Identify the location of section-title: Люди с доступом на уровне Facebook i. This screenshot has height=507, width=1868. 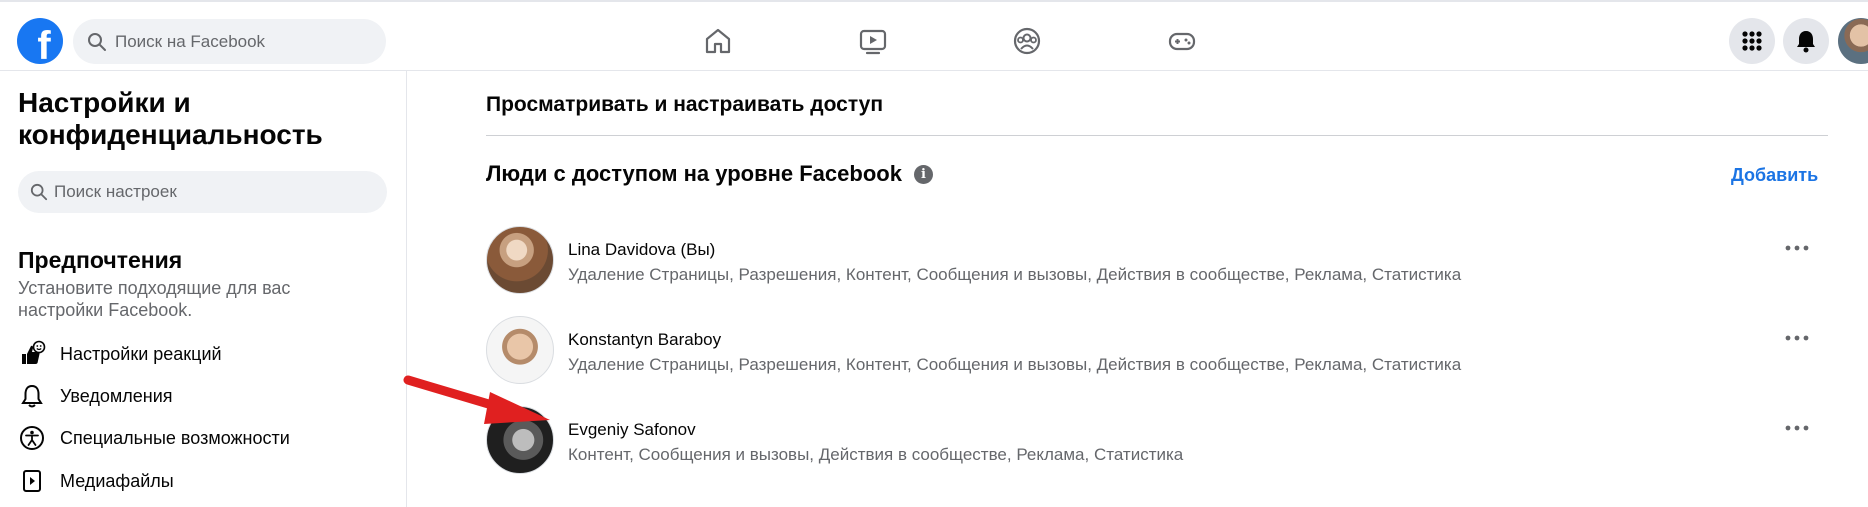
(709, 174).